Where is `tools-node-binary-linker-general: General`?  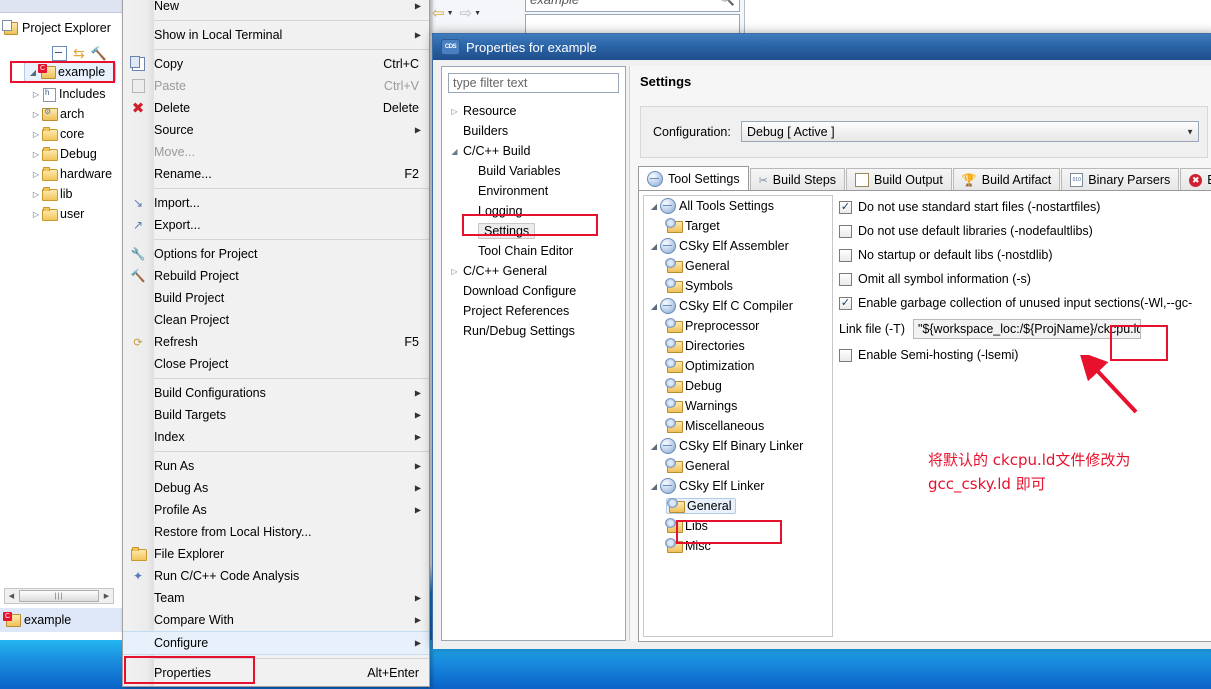
tools-node-binary-linker-general: General is located at coordinates (738, 466).